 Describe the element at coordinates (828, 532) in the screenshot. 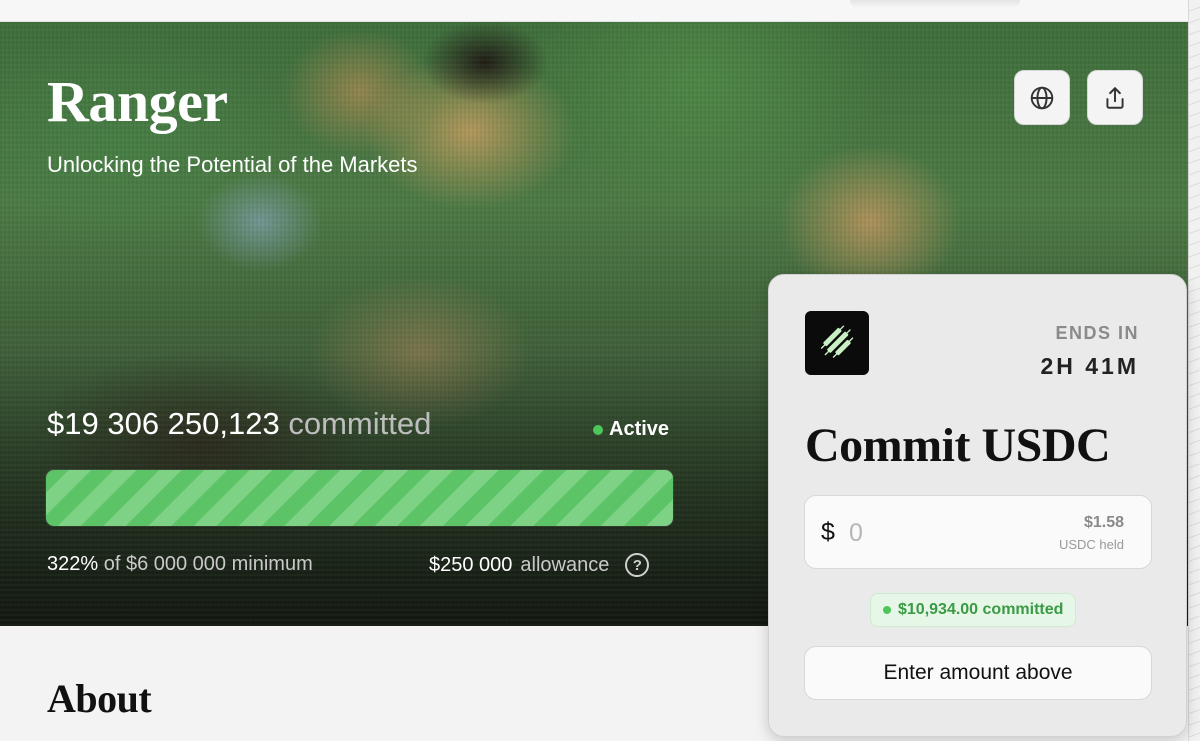

I see `currency-symbol: $` at that location.